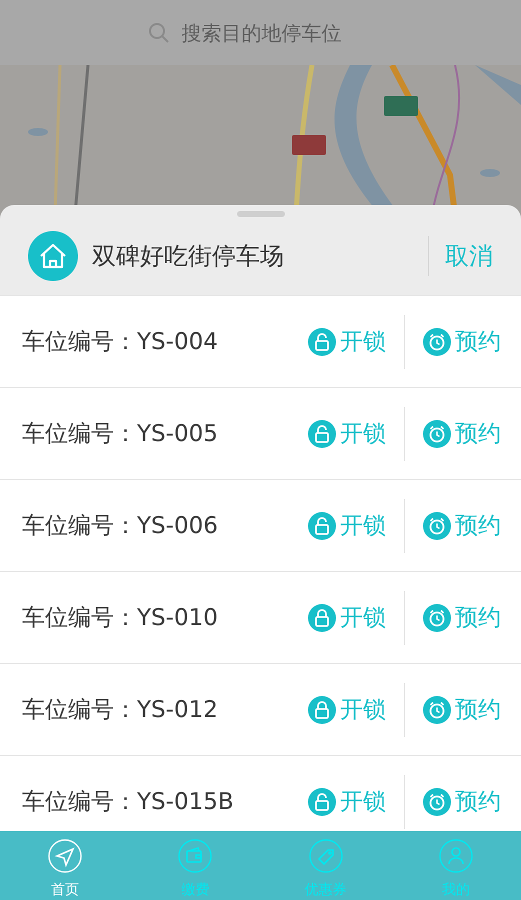  Describe the element at coordinates (120, 342) in the screenshot. I see `spot-number: 车位编号：YS-004` at that location.